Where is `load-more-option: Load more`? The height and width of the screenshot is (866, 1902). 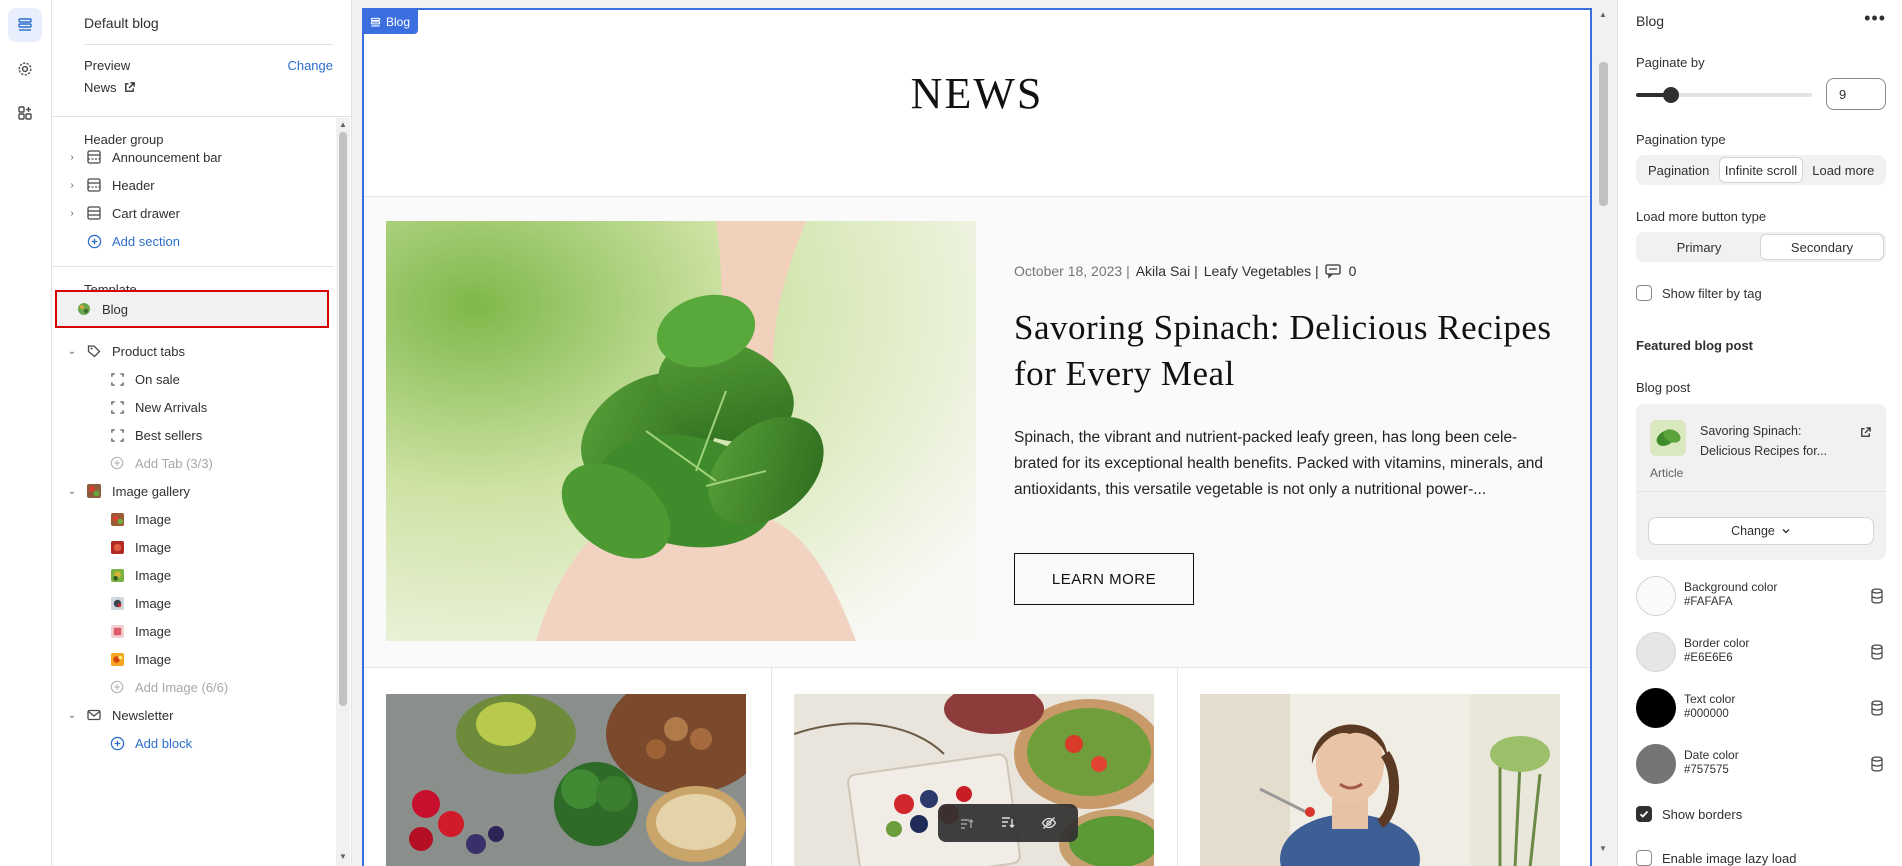 load-more-option: Load more is located at coordinates (1843, 170).